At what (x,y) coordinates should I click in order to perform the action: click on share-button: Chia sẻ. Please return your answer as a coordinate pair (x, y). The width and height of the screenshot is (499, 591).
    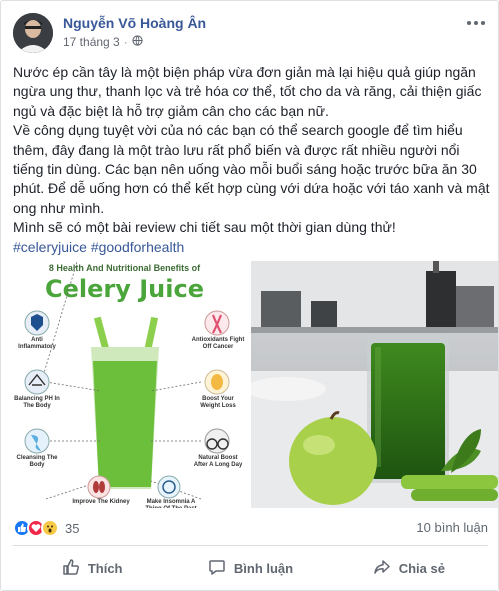
    Looking at the image, I should click on (409, 568).